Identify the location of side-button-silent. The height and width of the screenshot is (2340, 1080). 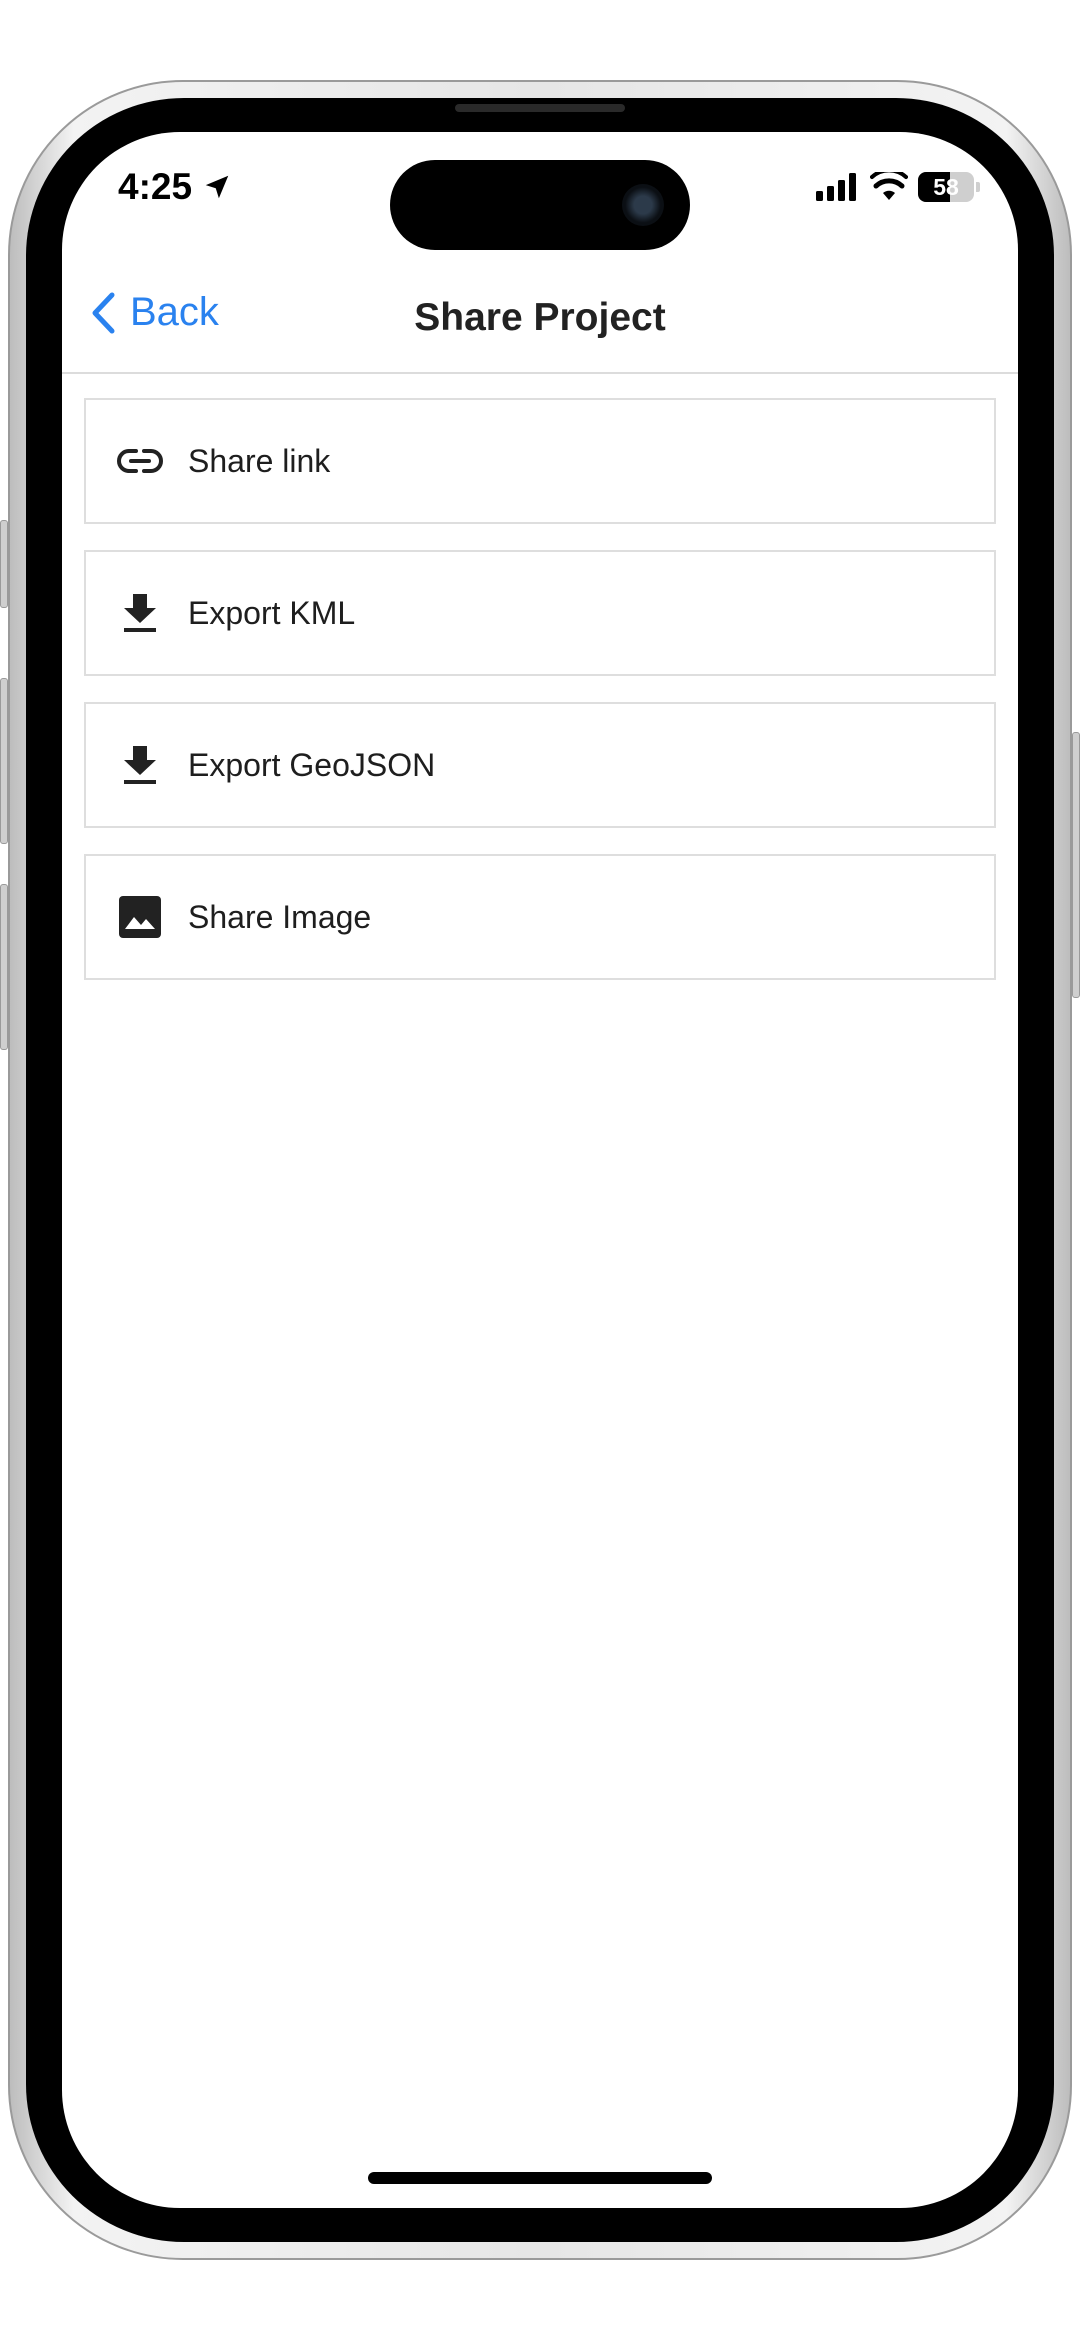
(4, 564).